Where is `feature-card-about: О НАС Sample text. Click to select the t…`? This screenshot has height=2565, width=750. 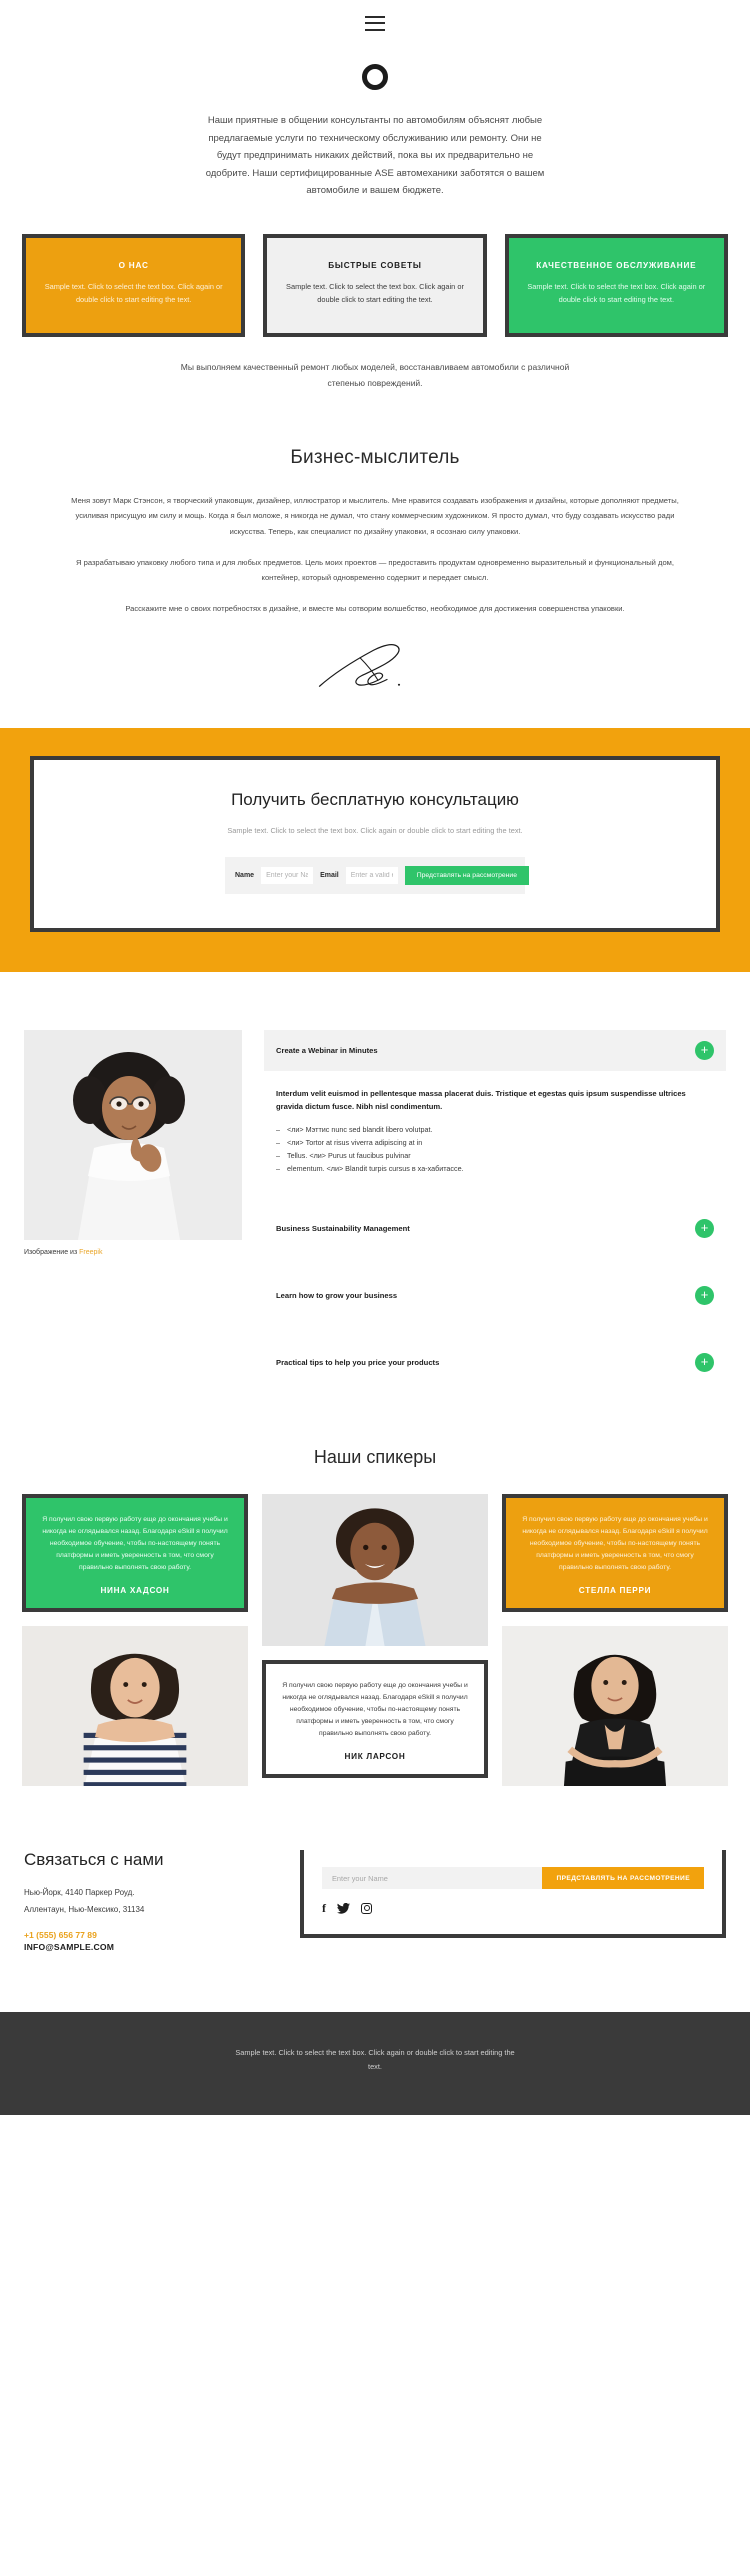
feature-card-about: О НАС Sample text. Click to select the t… is located at coordinates (134, 285).